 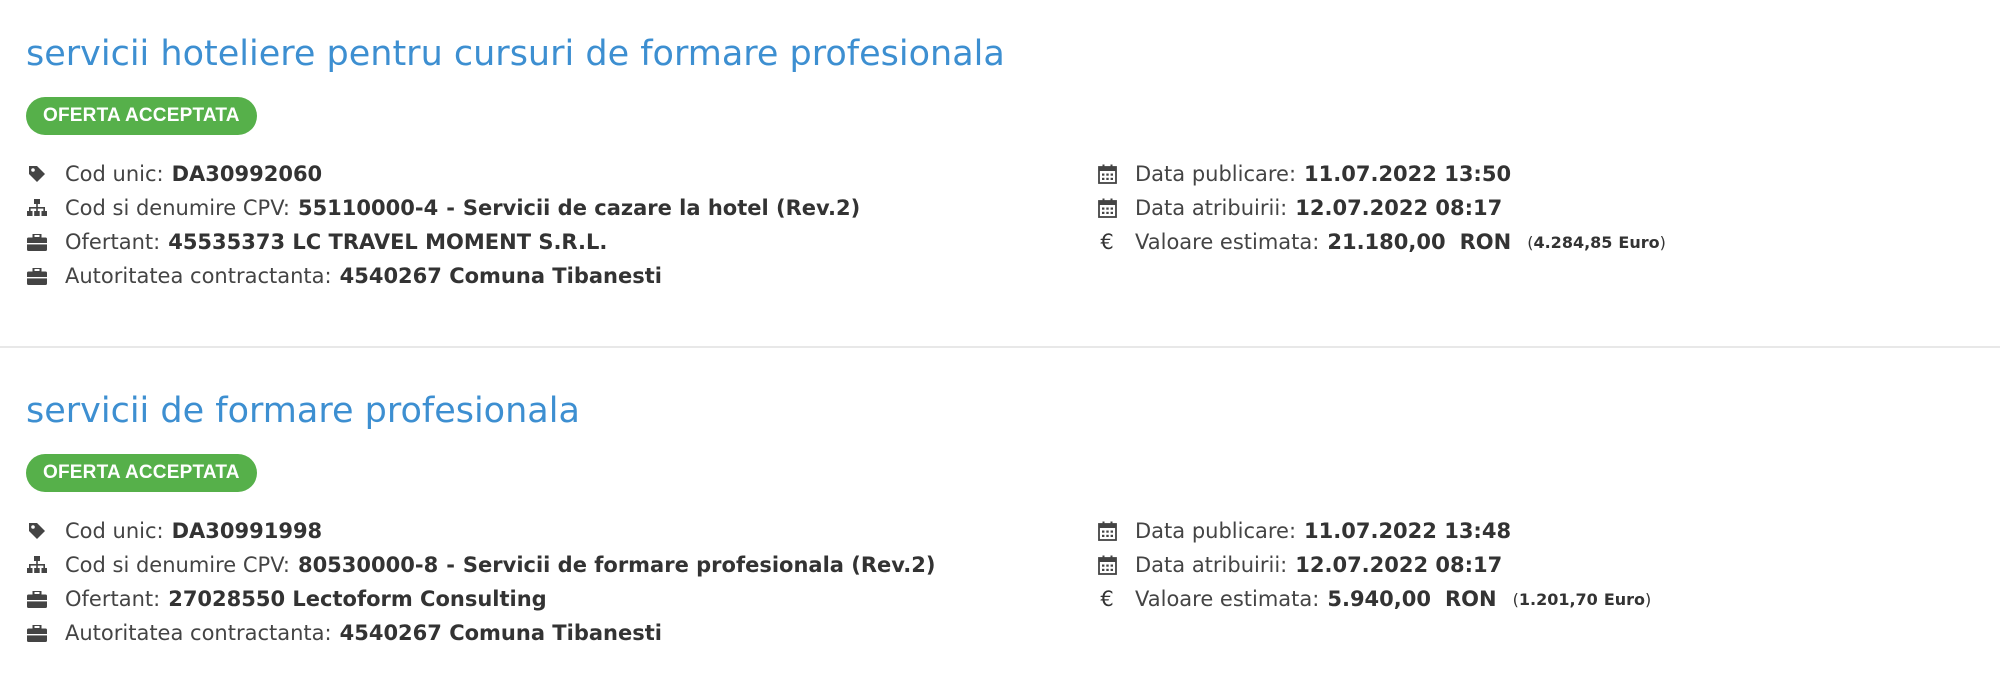 I want to click on ofertant-row: Ofertant: 27028550 Lectoform Consulting, so click(x=480, y=599).